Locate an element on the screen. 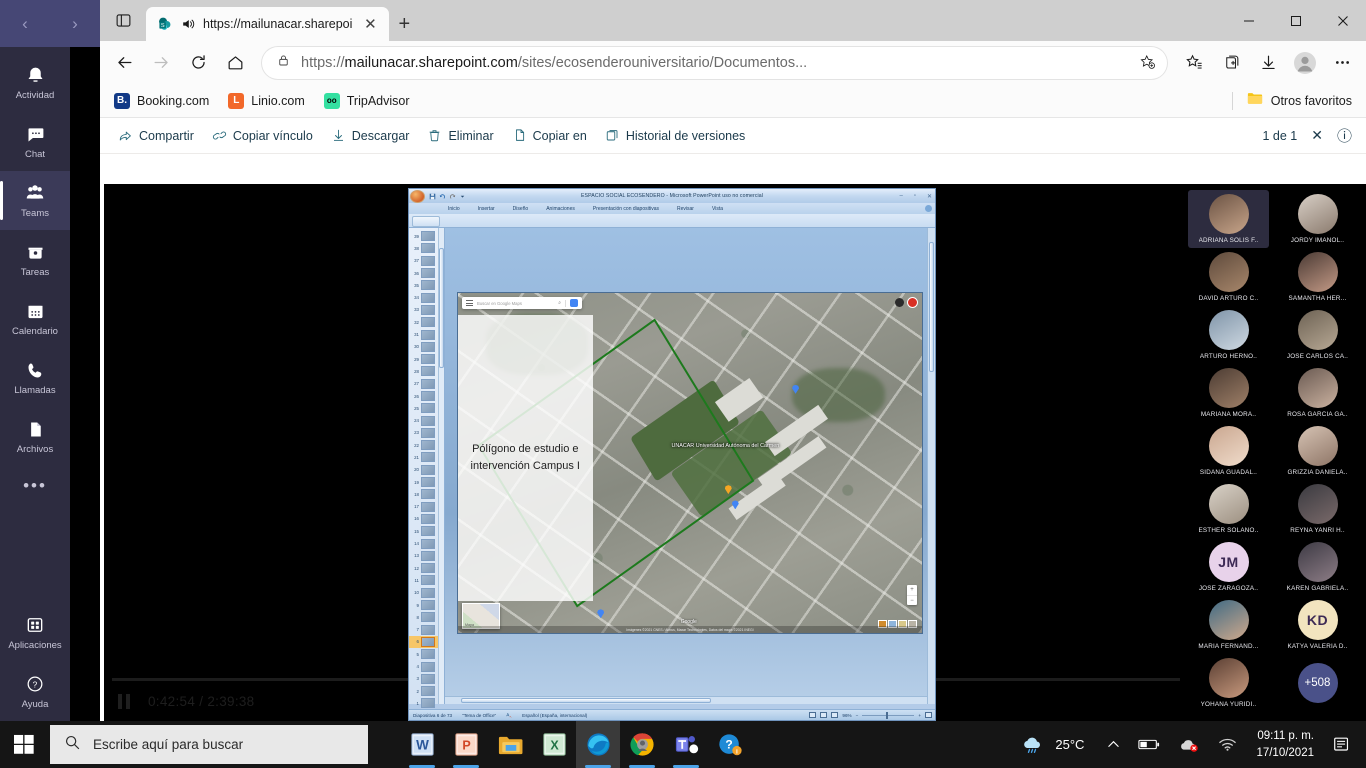  zoom-slider is located at coordinates (888, 715).